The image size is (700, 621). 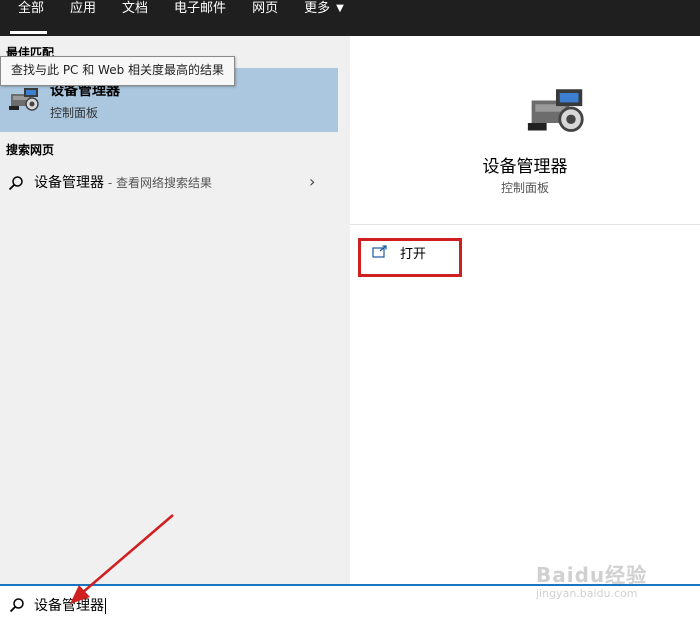 What do you see at coordinates (340, 8) in the screenshot?
I see `chevron-down-icon: ▼` at bounding box center [340, 8].